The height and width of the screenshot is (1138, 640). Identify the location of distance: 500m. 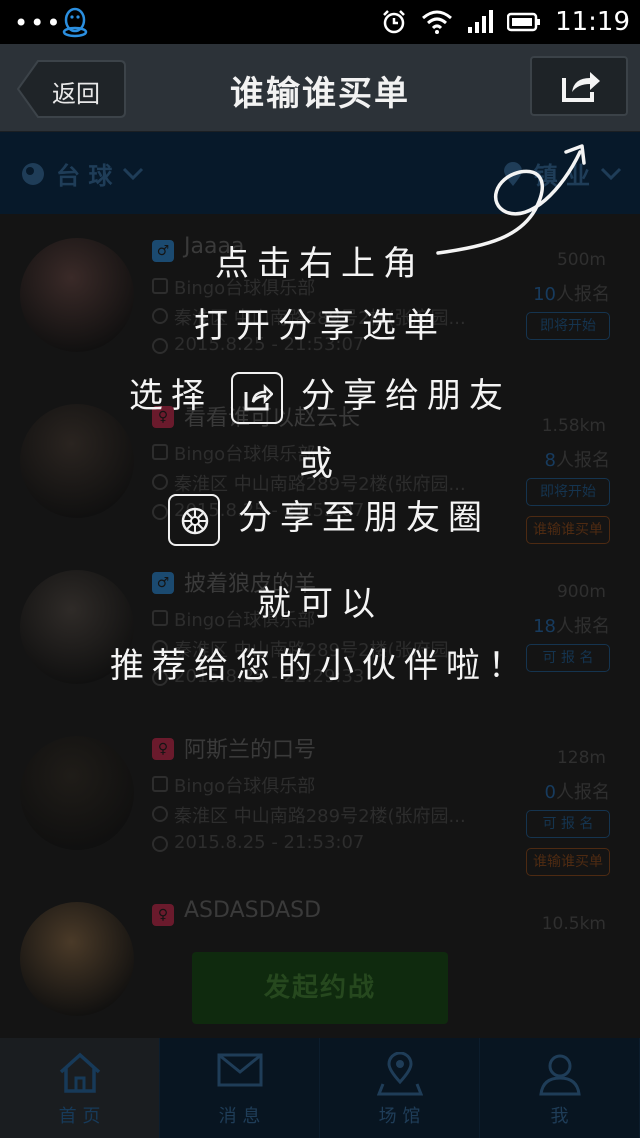
(581, 260).